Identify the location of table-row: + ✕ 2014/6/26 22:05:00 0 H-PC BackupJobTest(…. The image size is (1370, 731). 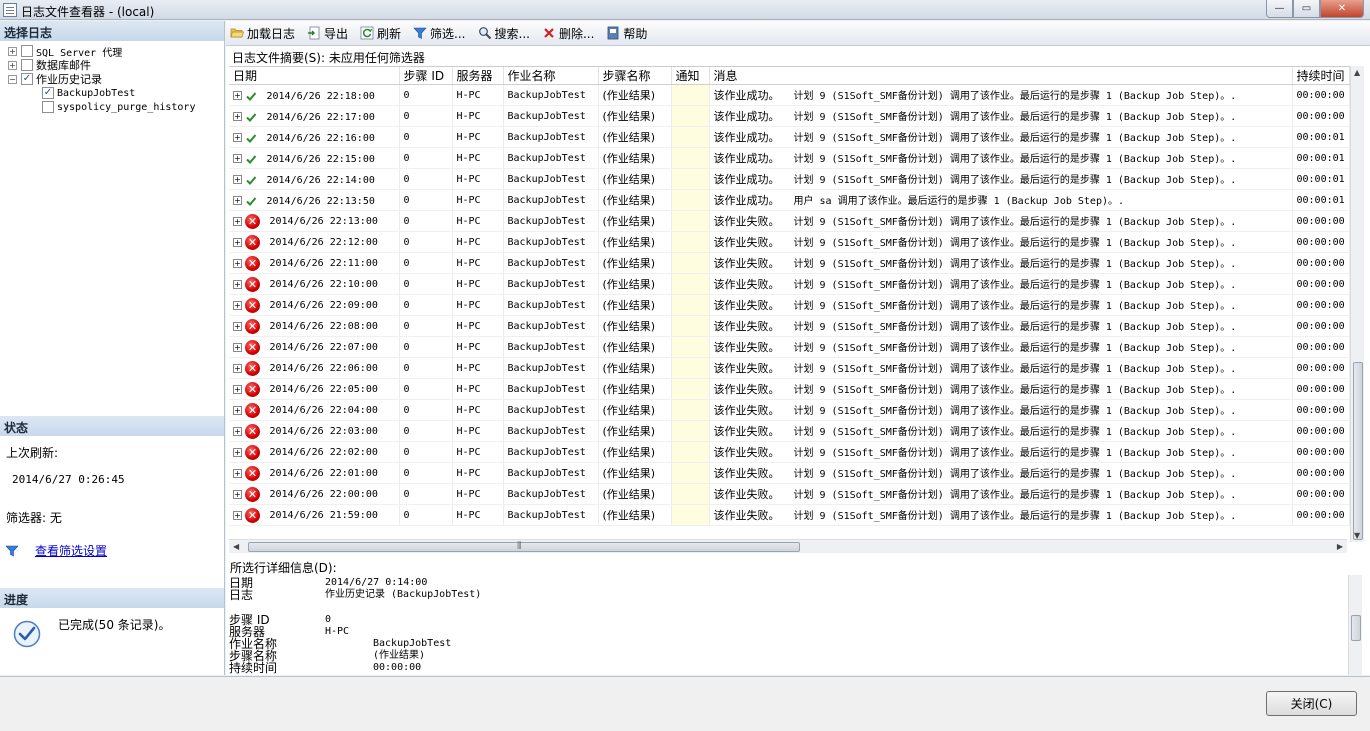
(789, 389).